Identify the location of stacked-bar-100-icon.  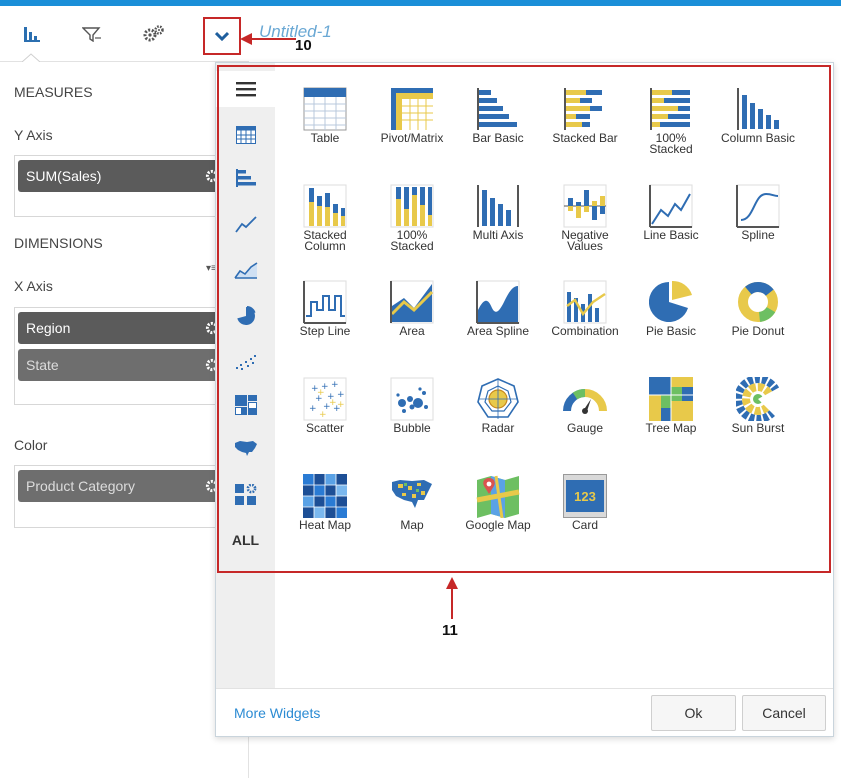
(670, 109).